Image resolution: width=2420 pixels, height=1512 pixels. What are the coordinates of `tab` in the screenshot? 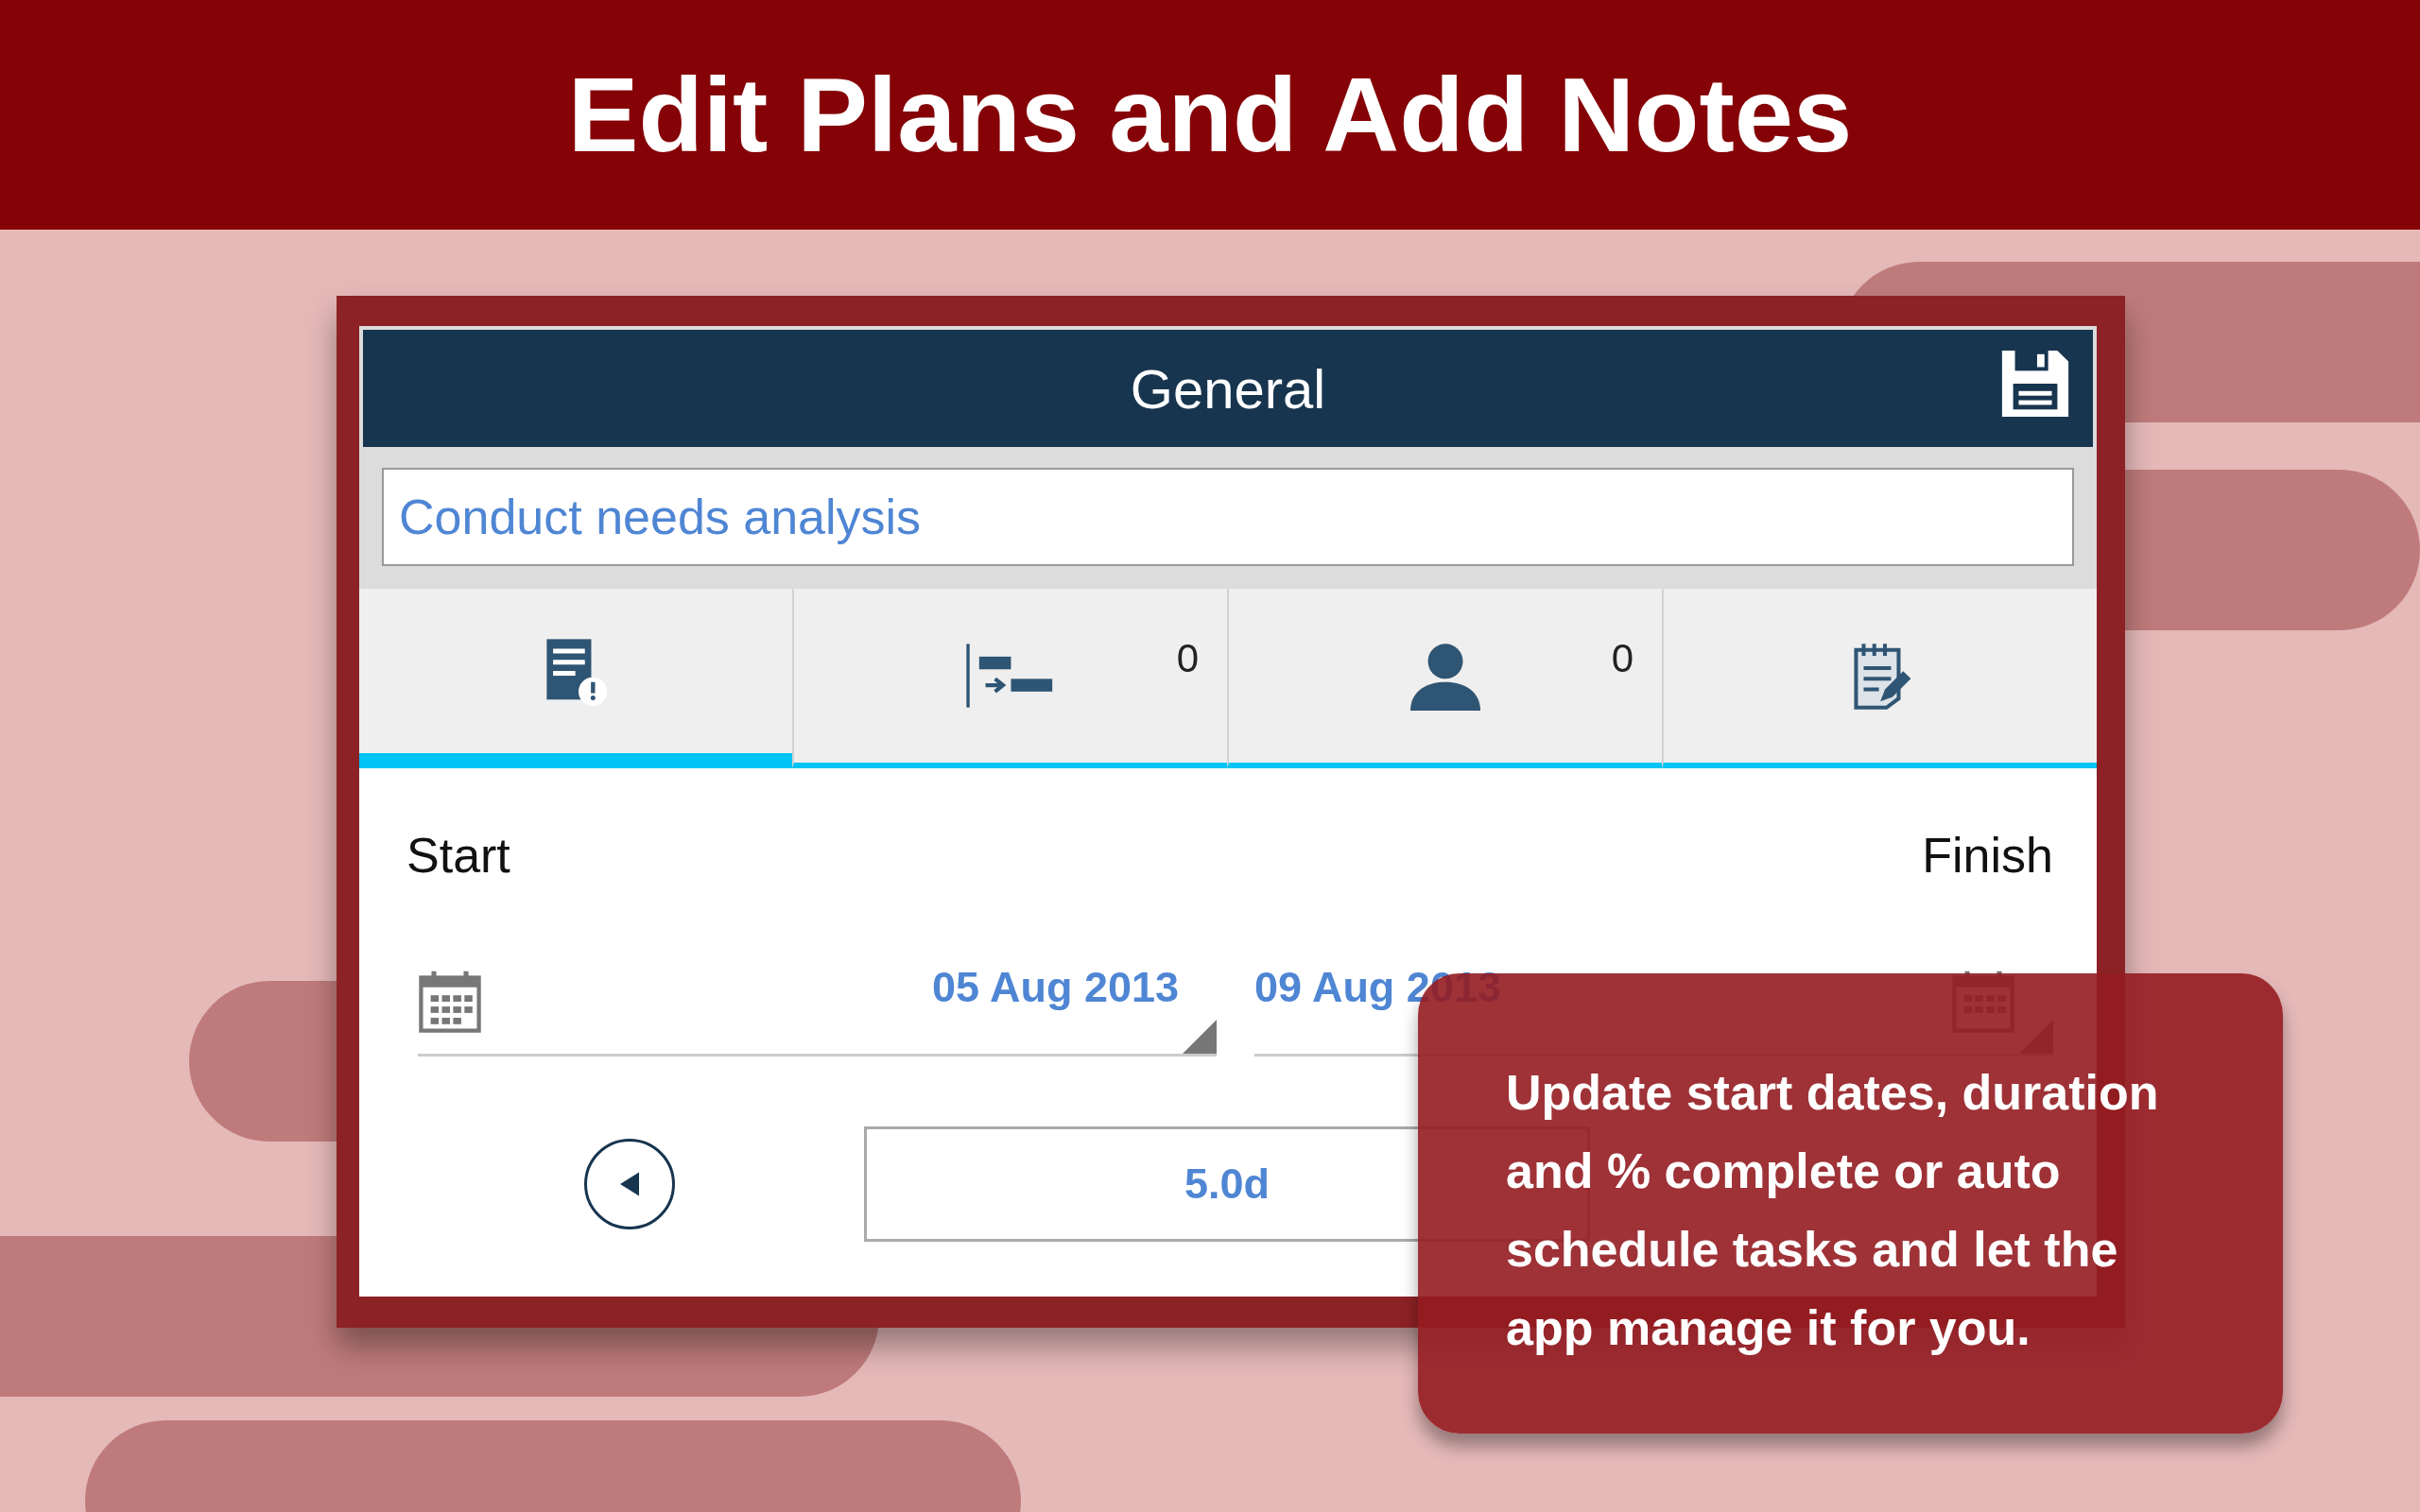 It's located at (575, 678).